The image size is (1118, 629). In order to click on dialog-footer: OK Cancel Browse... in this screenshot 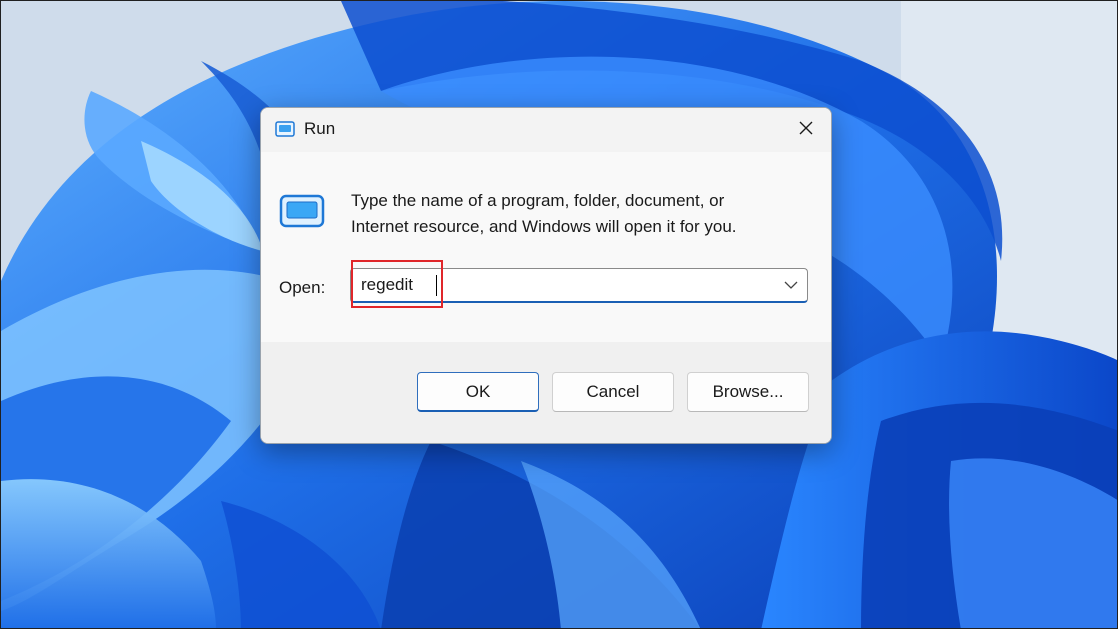, I will do `click(546, 392)`.